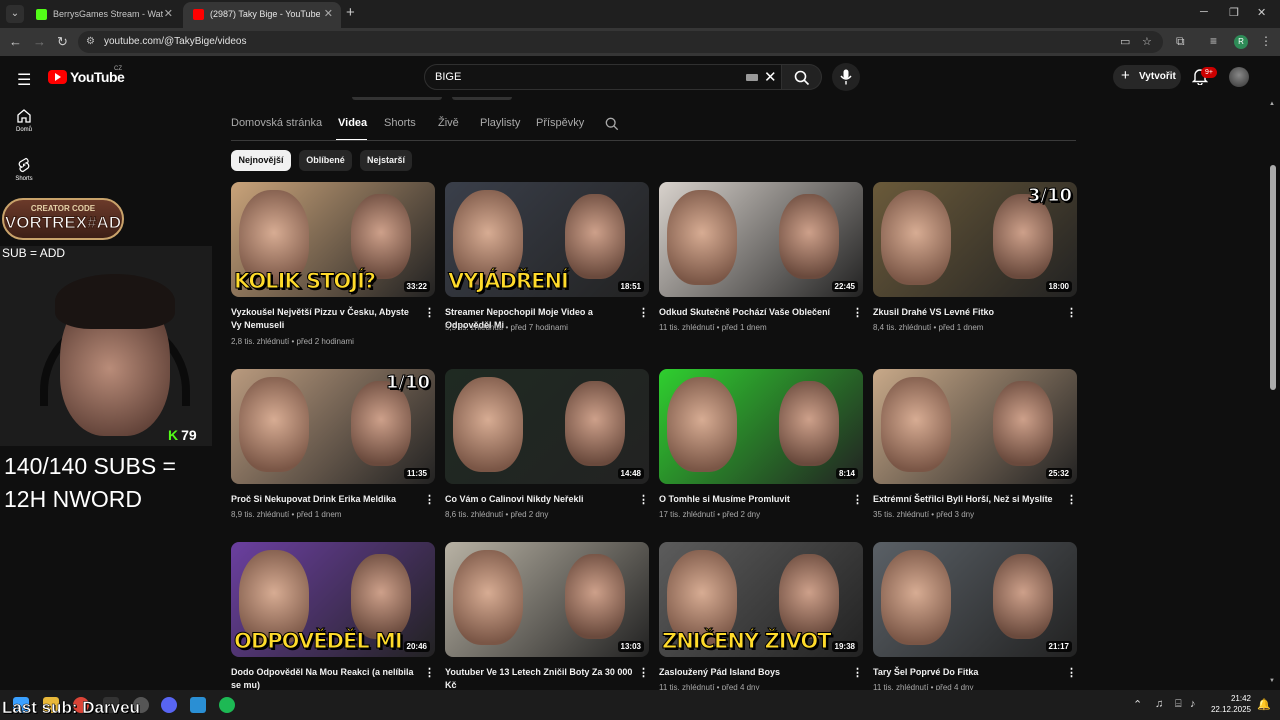  I want to click on video-metadata: 5,5 tis. zhlédnutí • před 7 hodinami, so click(506, 327).